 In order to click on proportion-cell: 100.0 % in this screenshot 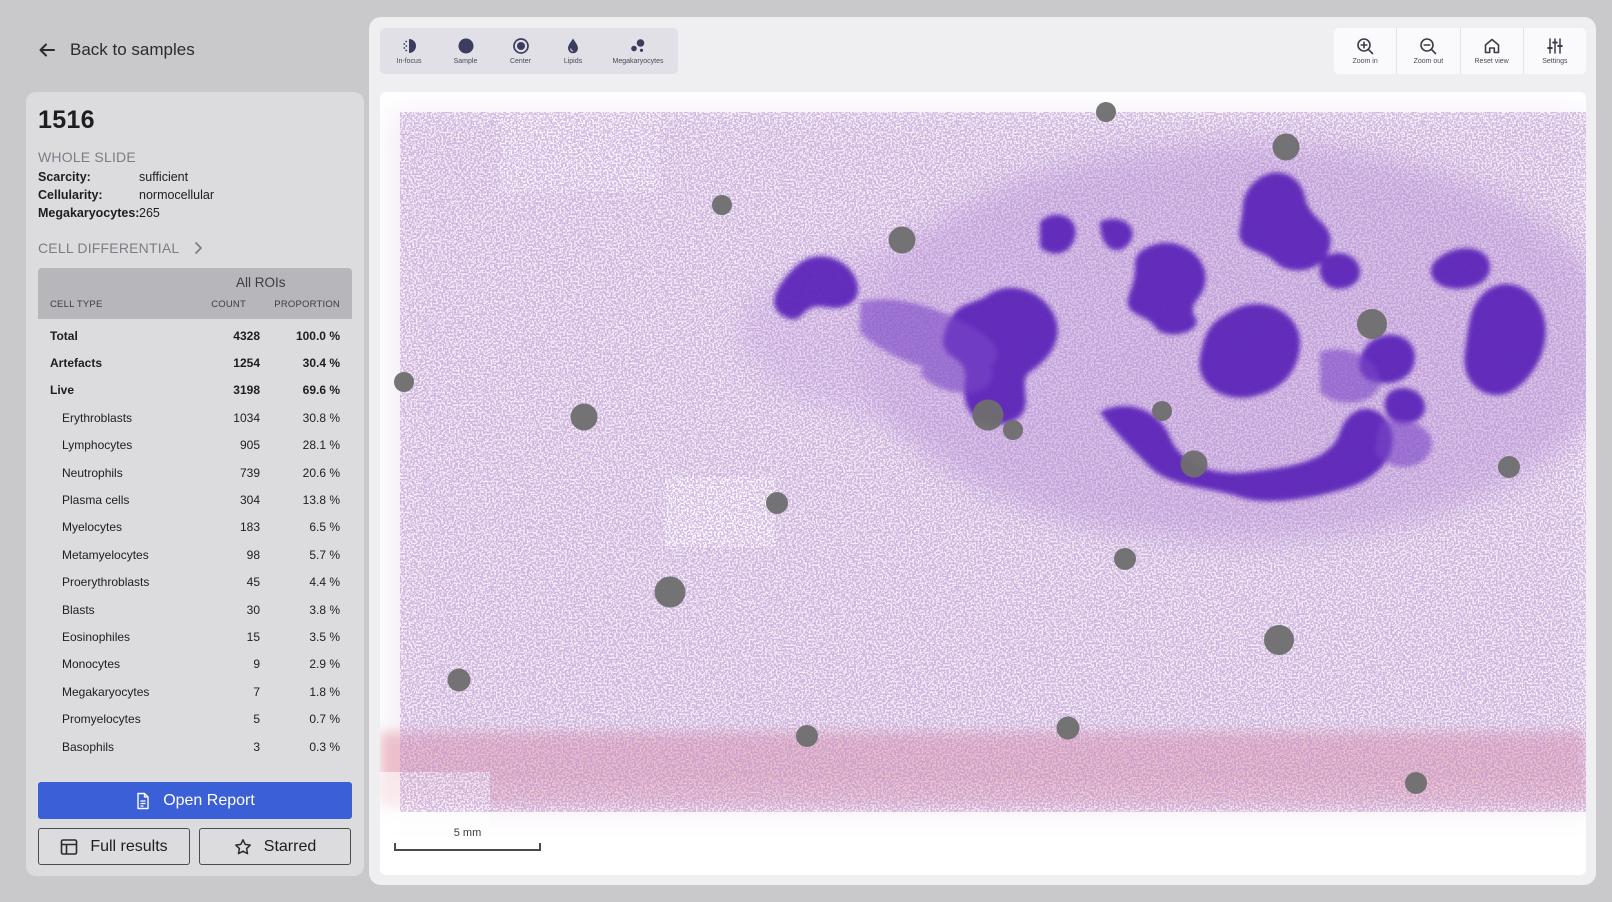, I will do `click(317, 335)`.